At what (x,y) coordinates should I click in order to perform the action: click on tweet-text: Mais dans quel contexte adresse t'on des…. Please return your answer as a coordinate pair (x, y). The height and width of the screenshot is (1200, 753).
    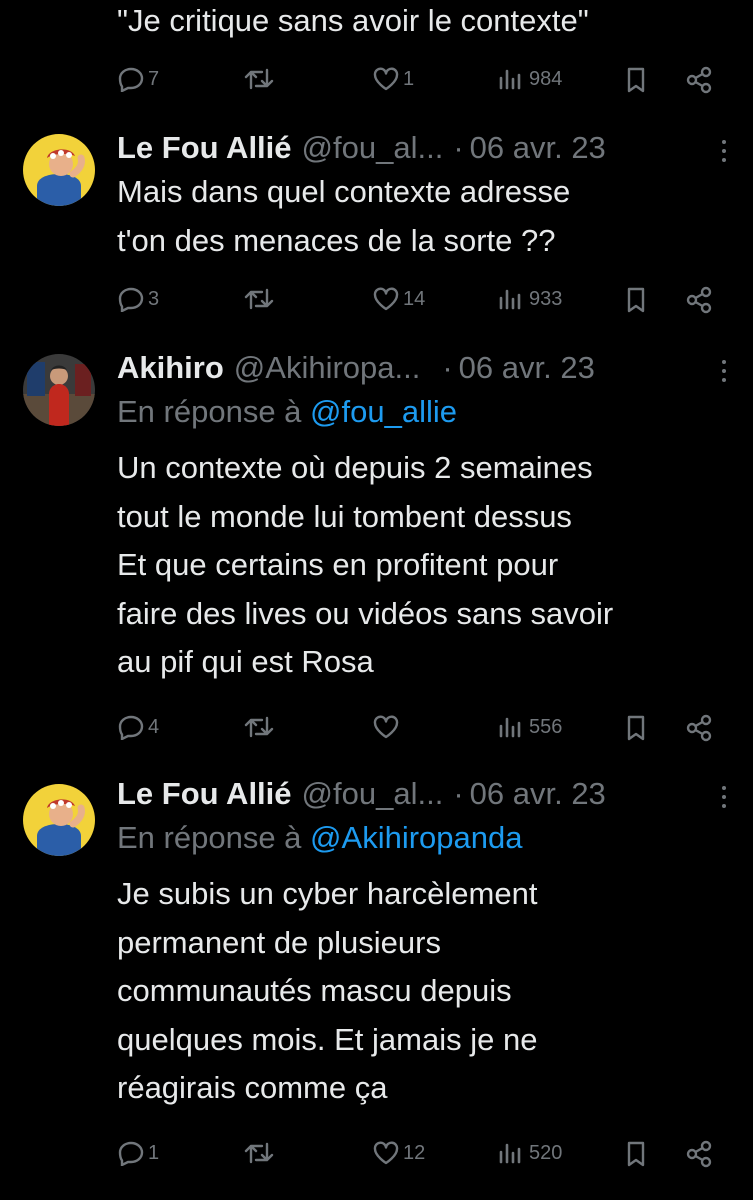
    Looking at the image, I should click on (427, 216).